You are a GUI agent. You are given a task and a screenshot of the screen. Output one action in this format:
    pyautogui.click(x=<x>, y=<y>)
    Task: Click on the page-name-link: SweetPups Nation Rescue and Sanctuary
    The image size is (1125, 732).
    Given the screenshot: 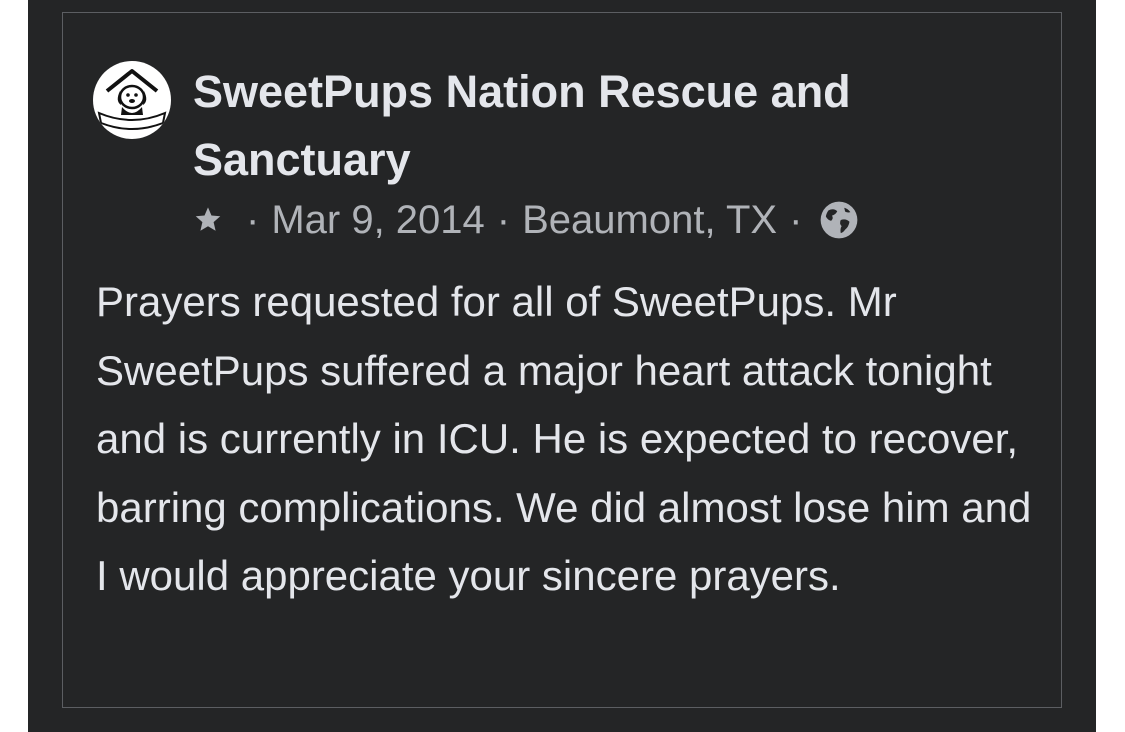 What is the action you would take?
    pyautogui.click(x=573, y=126)
    